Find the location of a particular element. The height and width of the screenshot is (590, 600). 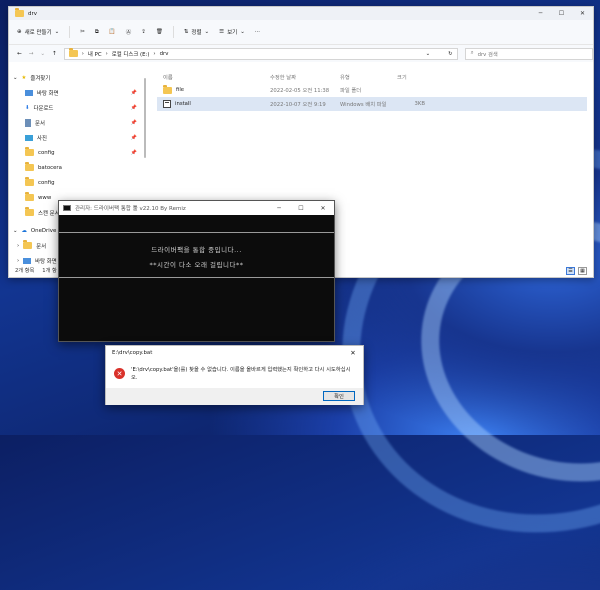

new-button-label: 새로 만들기 is located at coordinates (38, 33).